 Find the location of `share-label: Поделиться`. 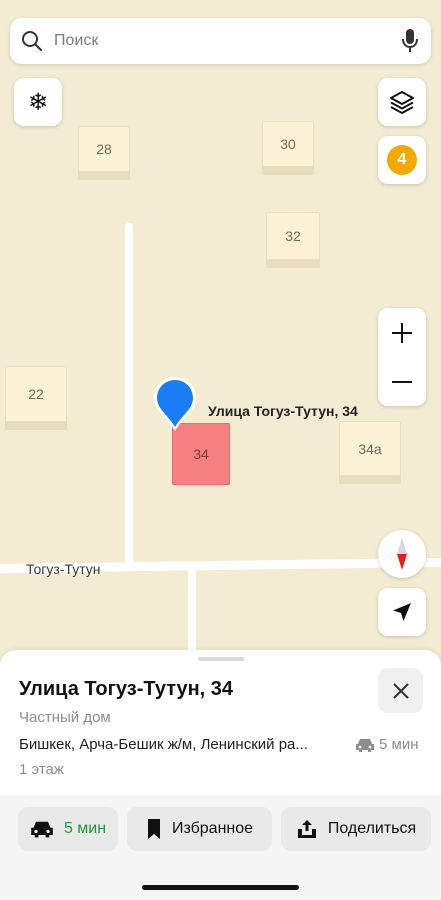

share-label: Поделиться is located at coordinates (372, 828).